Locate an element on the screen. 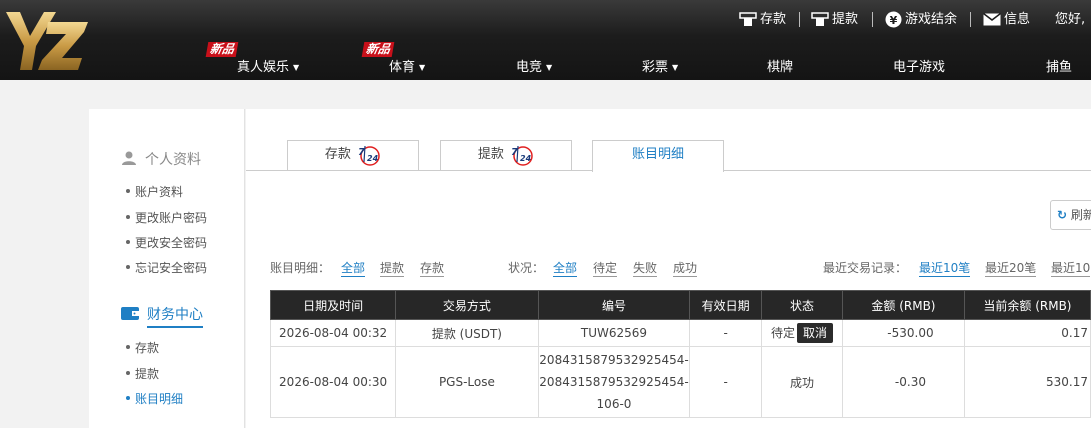  tab-withdraw: 提款 7 24 is located at coordinates (506, 155).